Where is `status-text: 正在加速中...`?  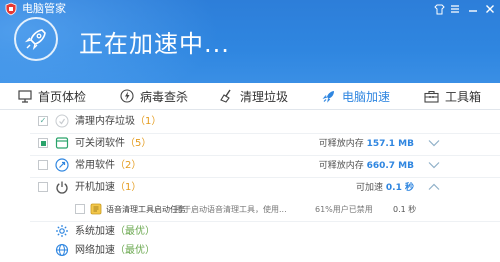 status-text: 正在加速中... is located at coordinates (154, 44).